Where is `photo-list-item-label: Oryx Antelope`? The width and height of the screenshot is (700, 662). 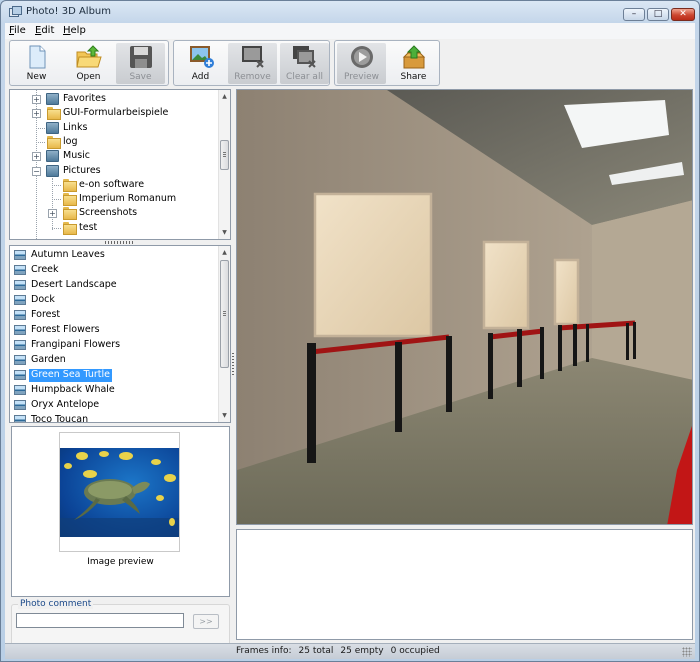 photo-list-item-label: Oryx Antelope is located at coordinates (65, 404).